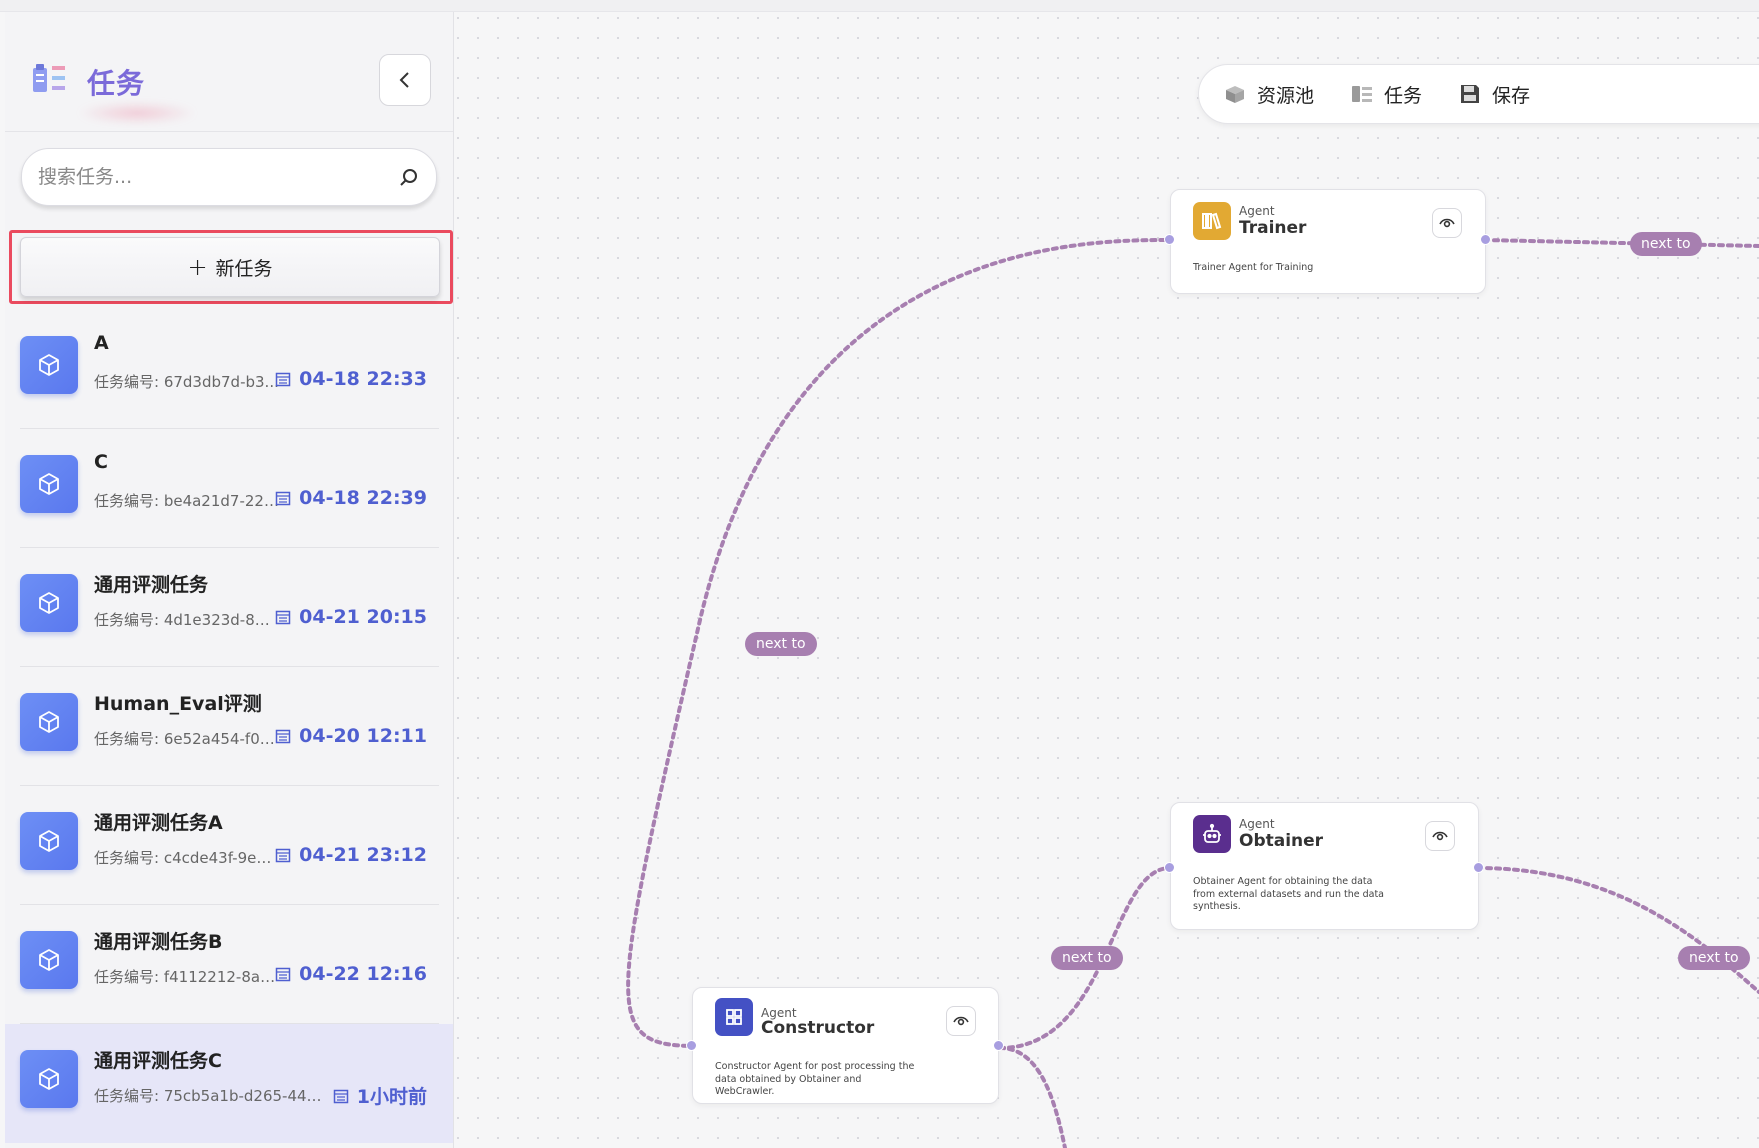 The height and width of the screenshot is (1148, 1759). I want to click on resource-pool-button: 资源池, so click(1268, 94).